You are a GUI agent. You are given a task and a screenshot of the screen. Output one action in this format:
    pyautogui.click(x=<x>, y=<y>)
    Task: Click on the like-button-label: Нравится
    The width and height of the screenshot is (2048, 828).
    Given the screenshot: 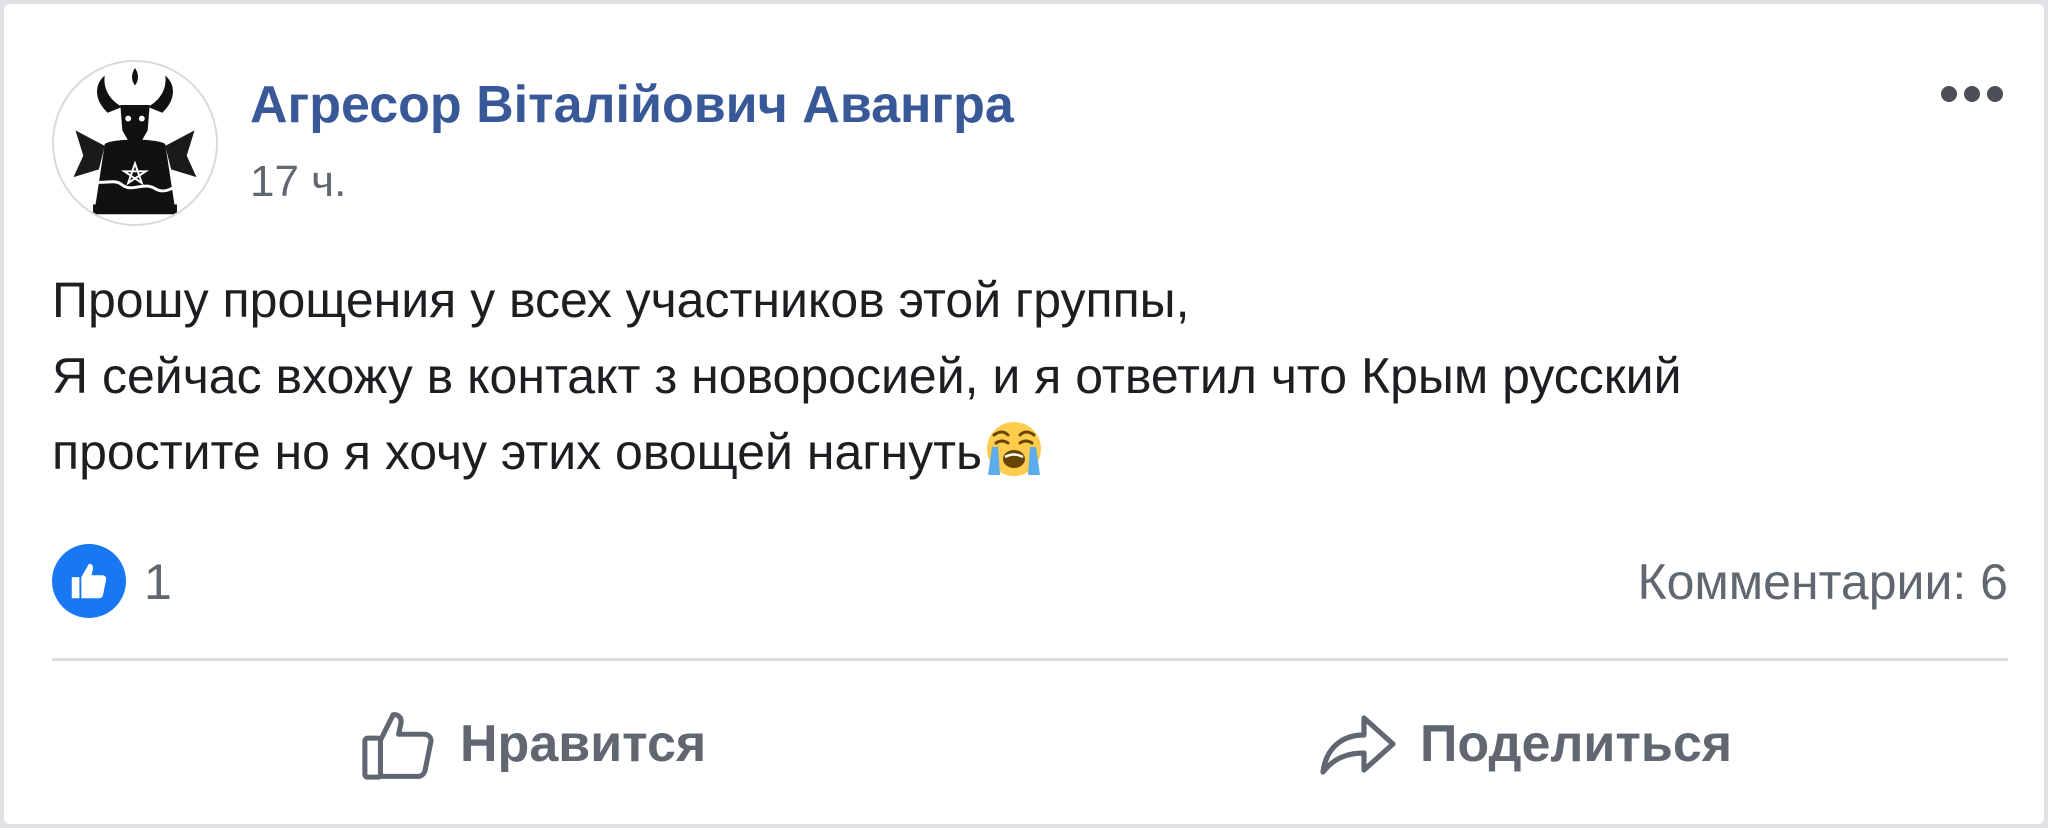 What is the action you would take?
    pyautogui.click(x=583, y=744)
    